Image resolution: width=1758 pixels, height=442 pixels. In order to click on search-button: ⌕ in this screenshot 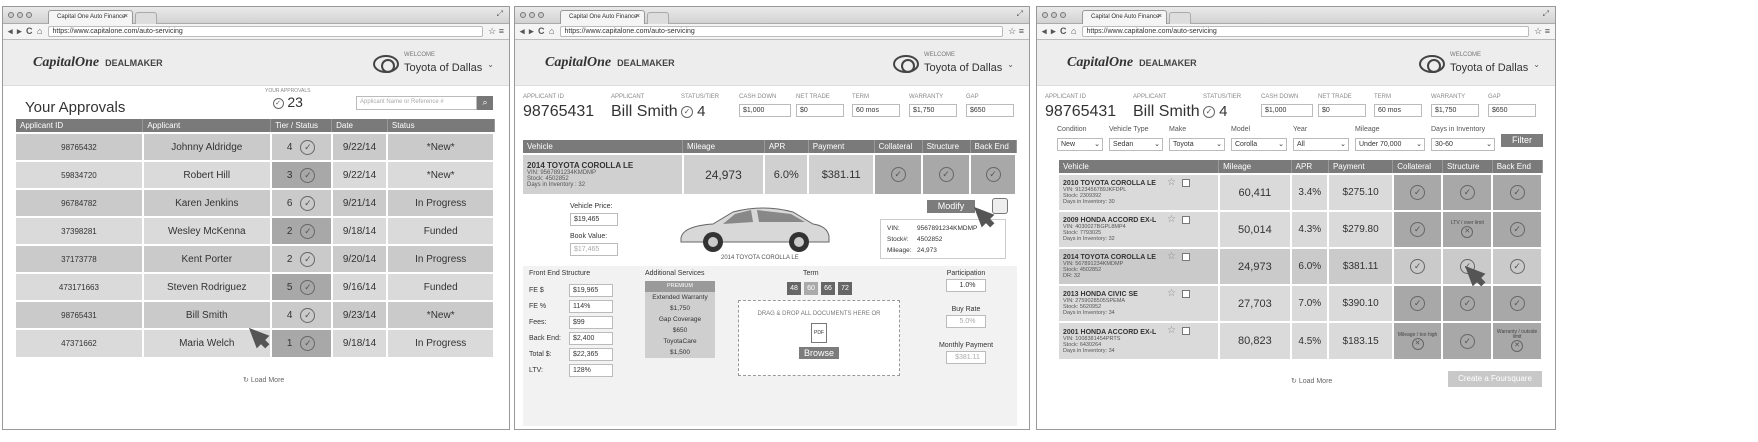, I will do `click(485, 103)`.